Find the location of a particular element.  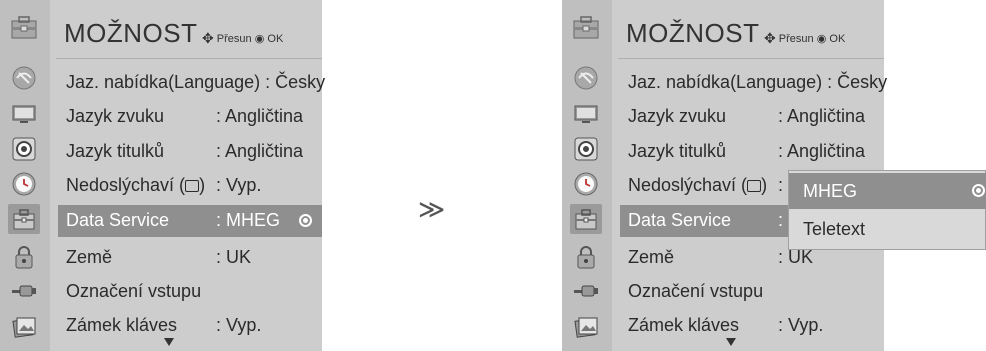

data-service-dropdown: MHEG Teletext is located at coordinates (887, 210).